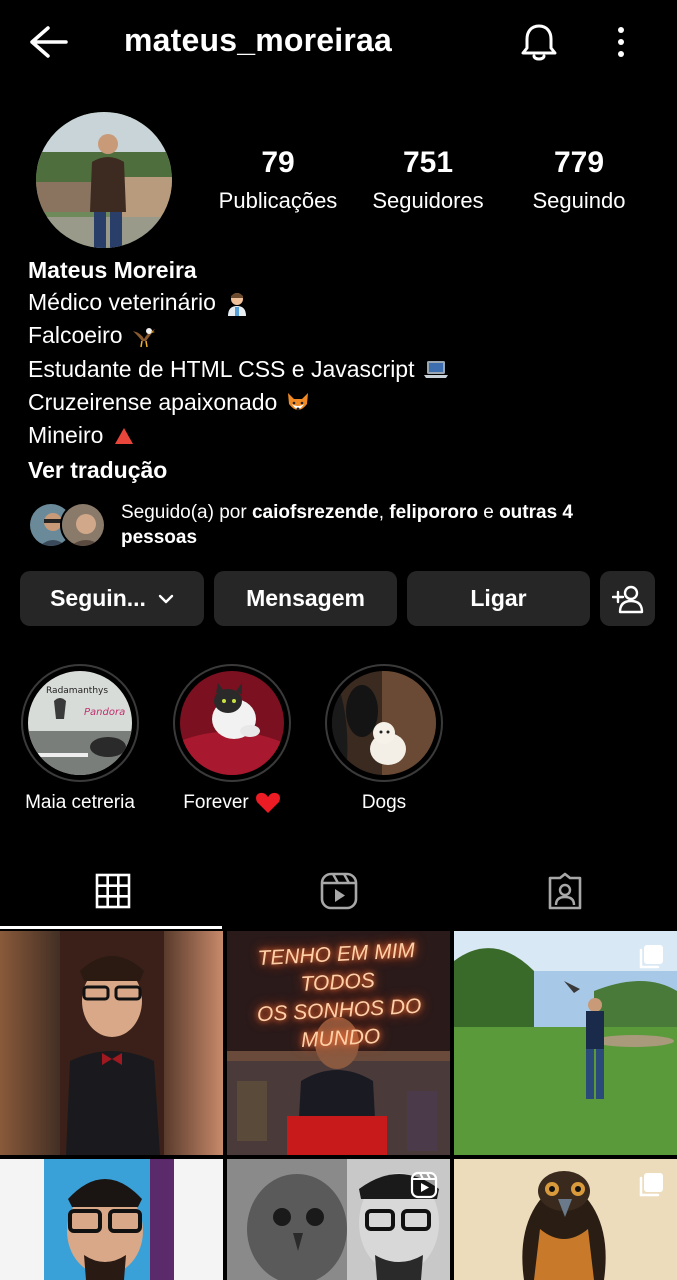  I want to click on chevron-down-icon, so click(166, 598).